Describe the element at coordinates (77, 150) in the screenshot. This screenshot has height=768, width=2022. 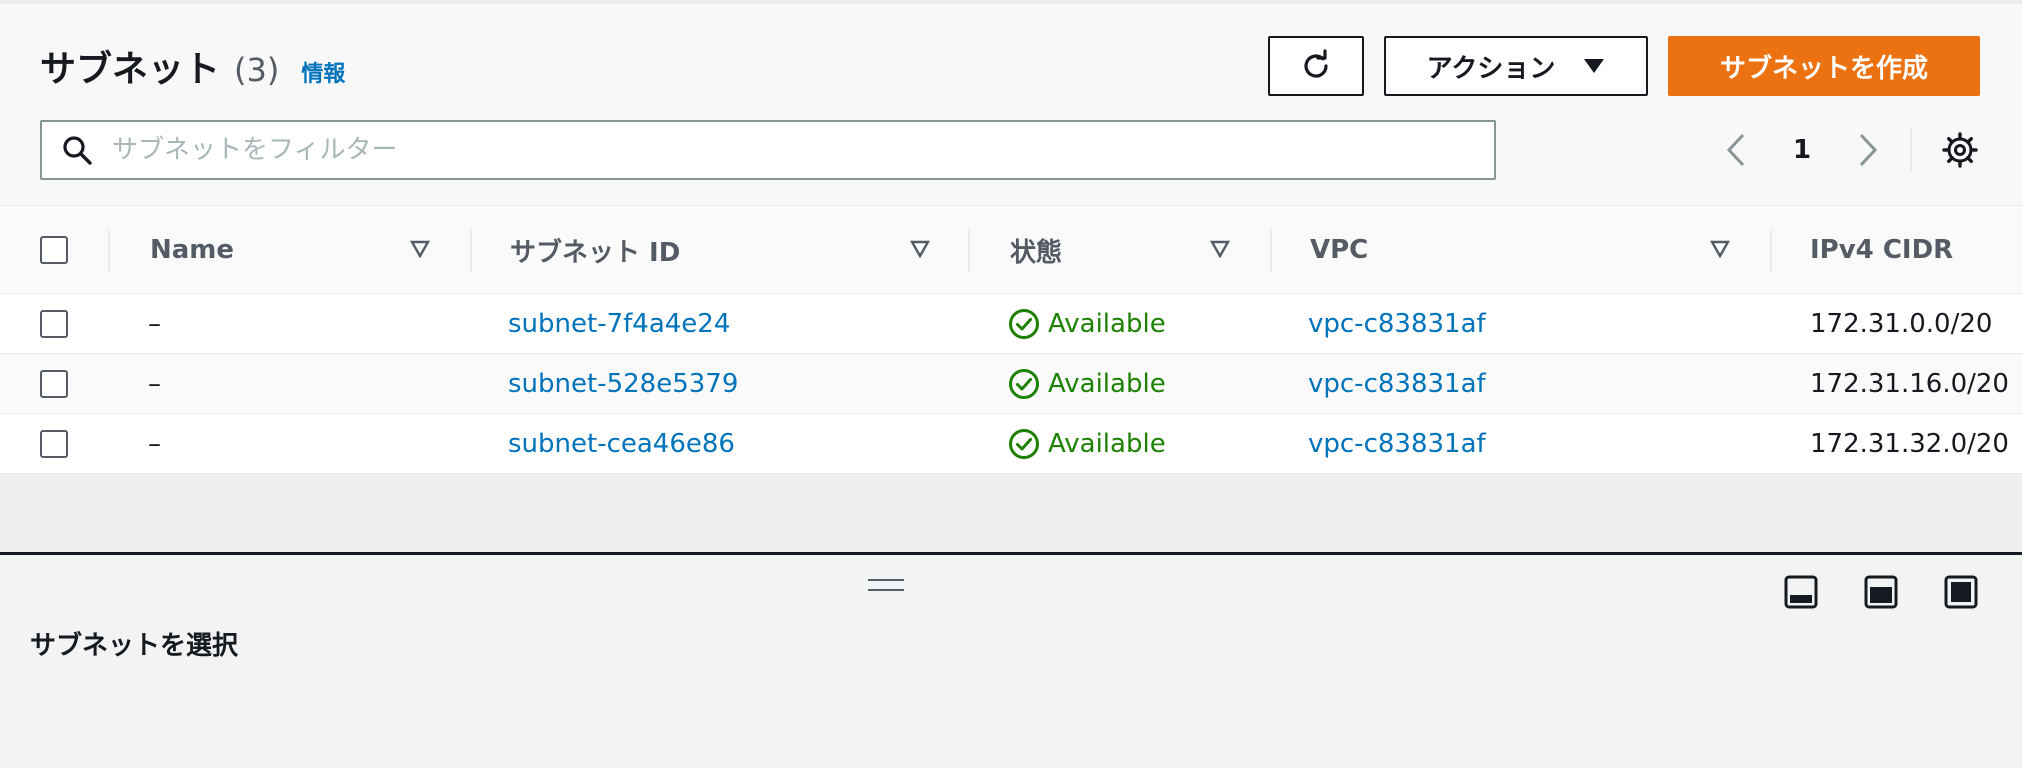
I see `search-icon` at that location.